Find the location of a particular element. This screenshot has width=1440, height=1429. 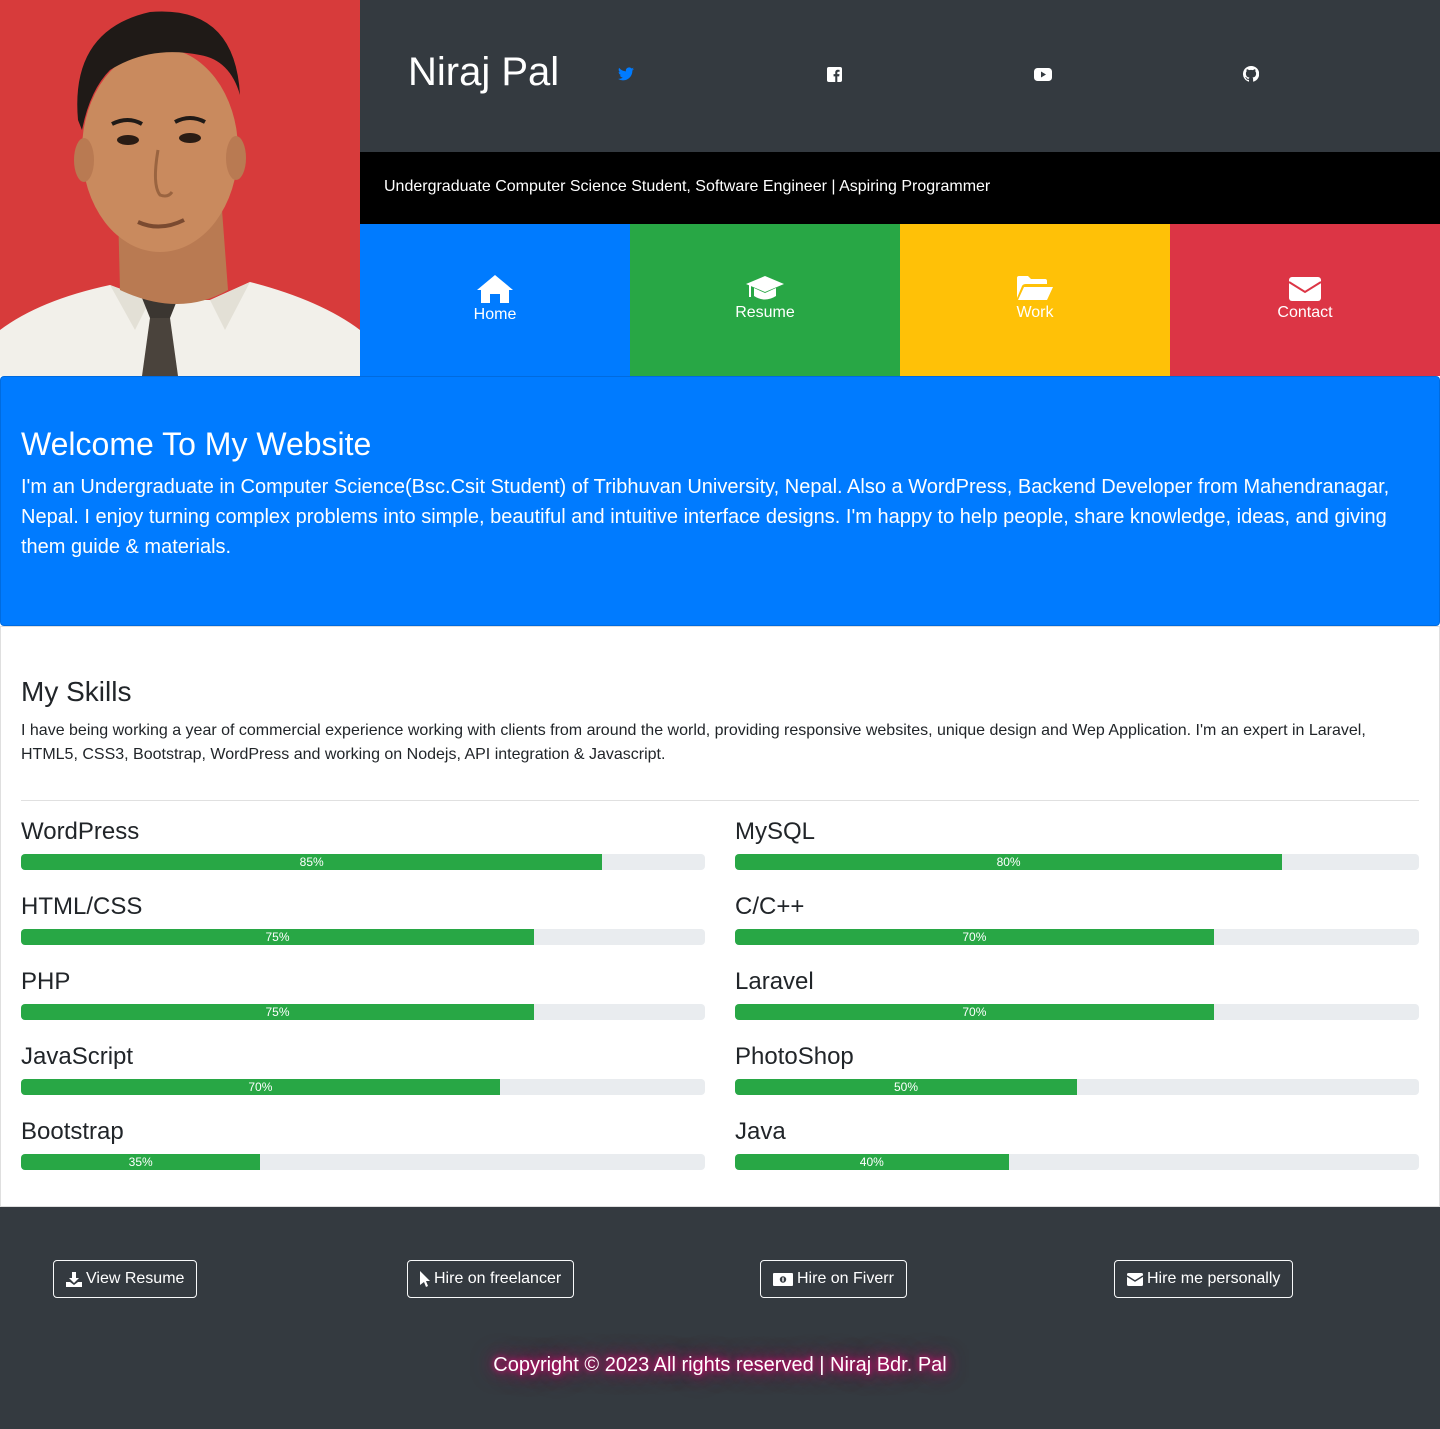

money-icon is located at coordinates (783, 1279).